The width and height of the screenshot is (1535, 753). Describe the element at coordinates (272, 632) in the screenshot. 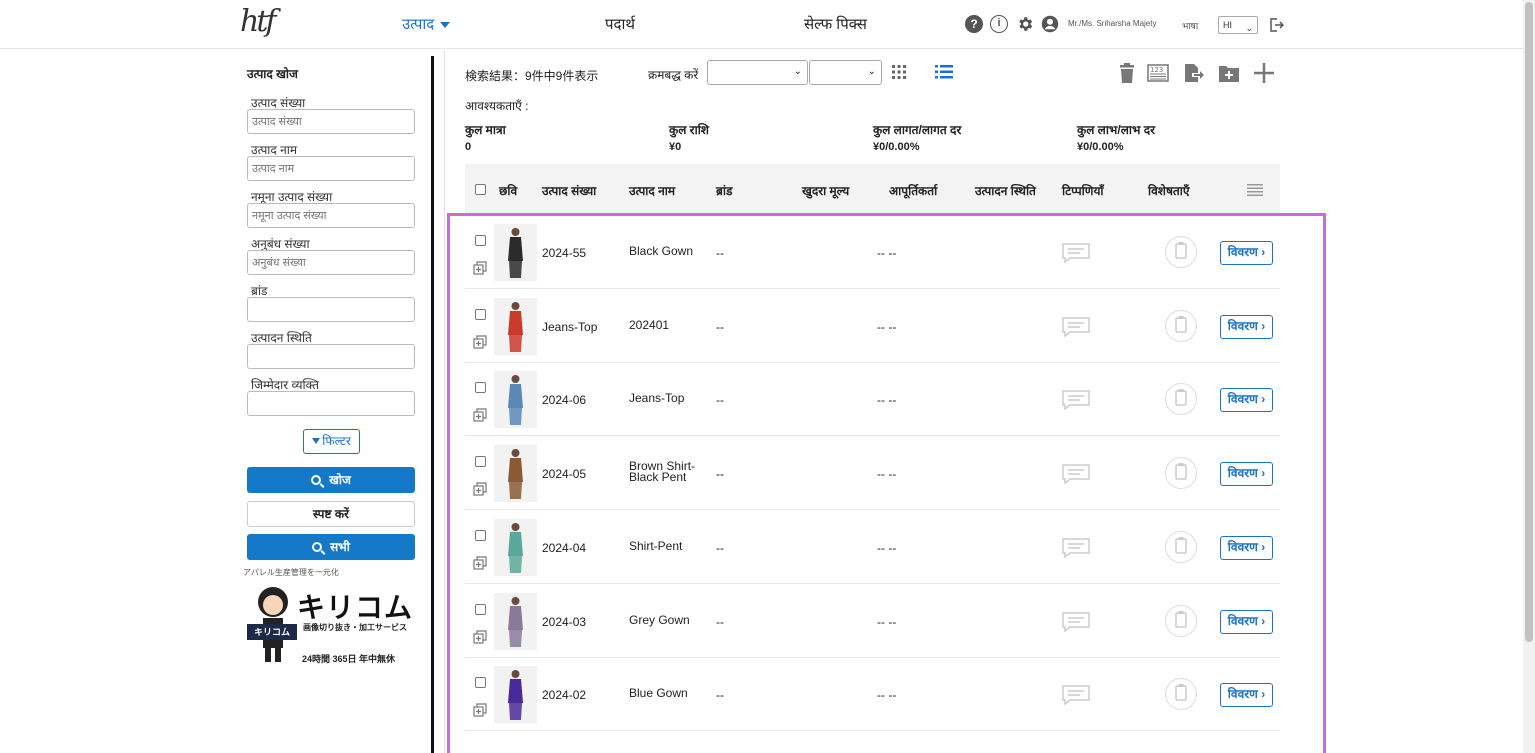

I see `ad-tag: キリコム` at that location.